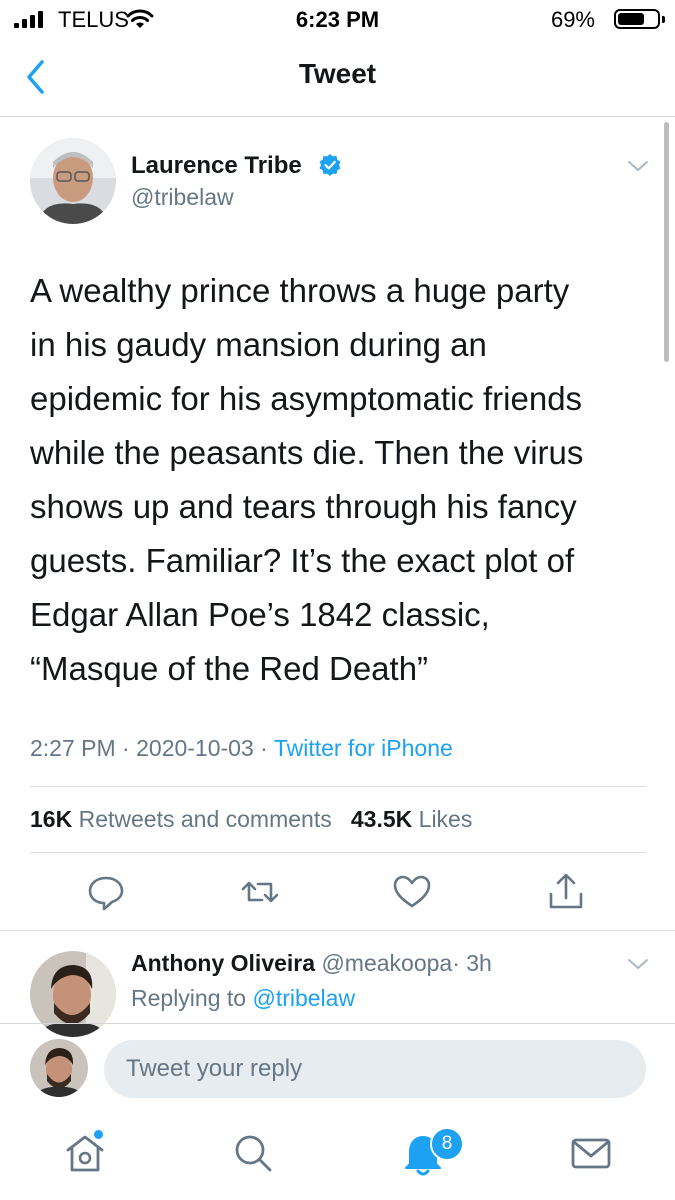 This screenshot has width=675, height=1200. I want to click on reply-input: Tweet your reply, so click(375, 1069).